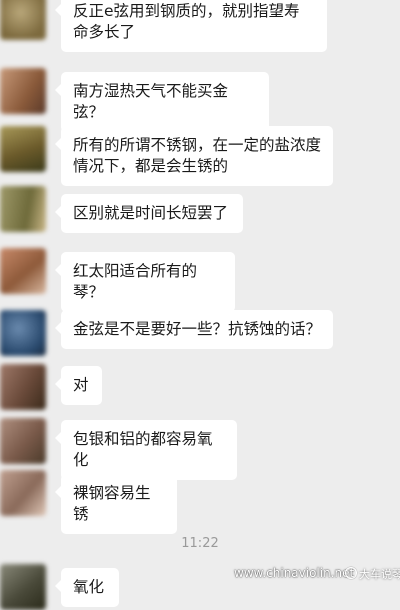 The width and height of the screenshot is (400, 610). I want to click on account-watermark: 大车说琴, so click(372, 574).